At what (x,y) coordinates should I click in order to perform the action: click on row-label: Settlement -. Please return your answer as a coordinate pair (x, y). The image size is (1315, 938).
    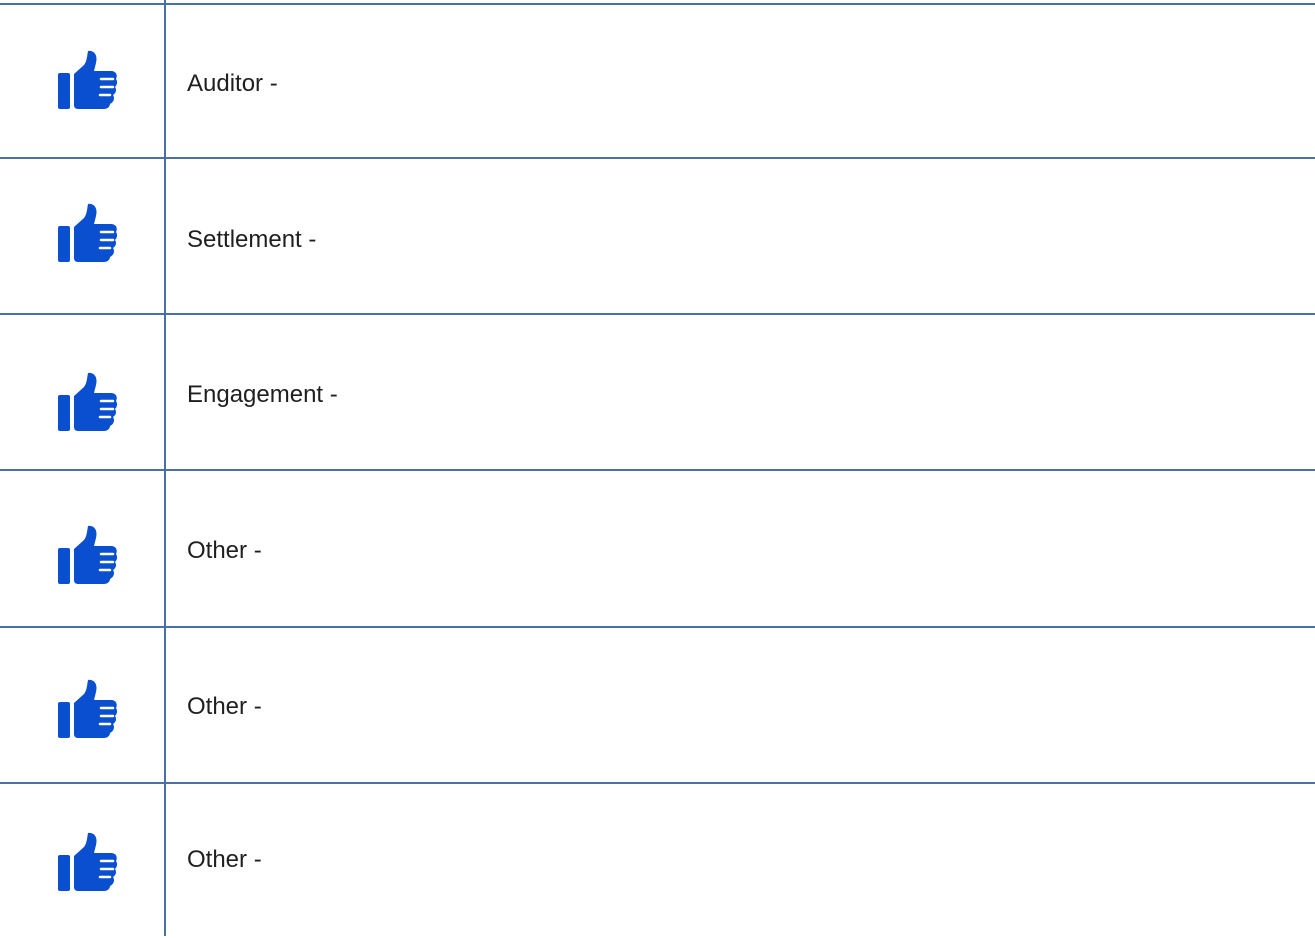
    Looking at the image, I should click on (252, 239).